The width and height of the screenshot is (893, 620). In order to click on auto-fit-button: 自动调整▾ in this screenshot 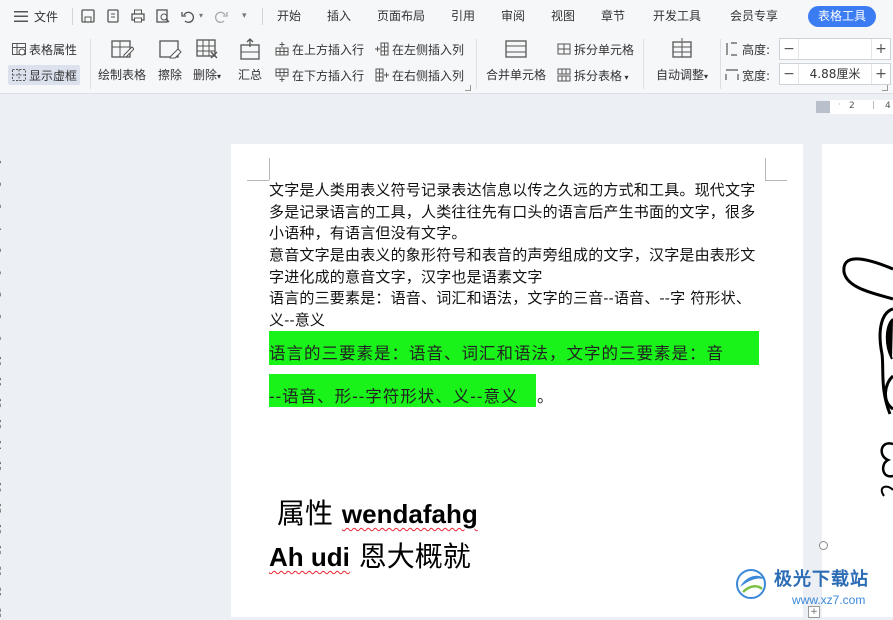, I will do `click(682, 60)`.